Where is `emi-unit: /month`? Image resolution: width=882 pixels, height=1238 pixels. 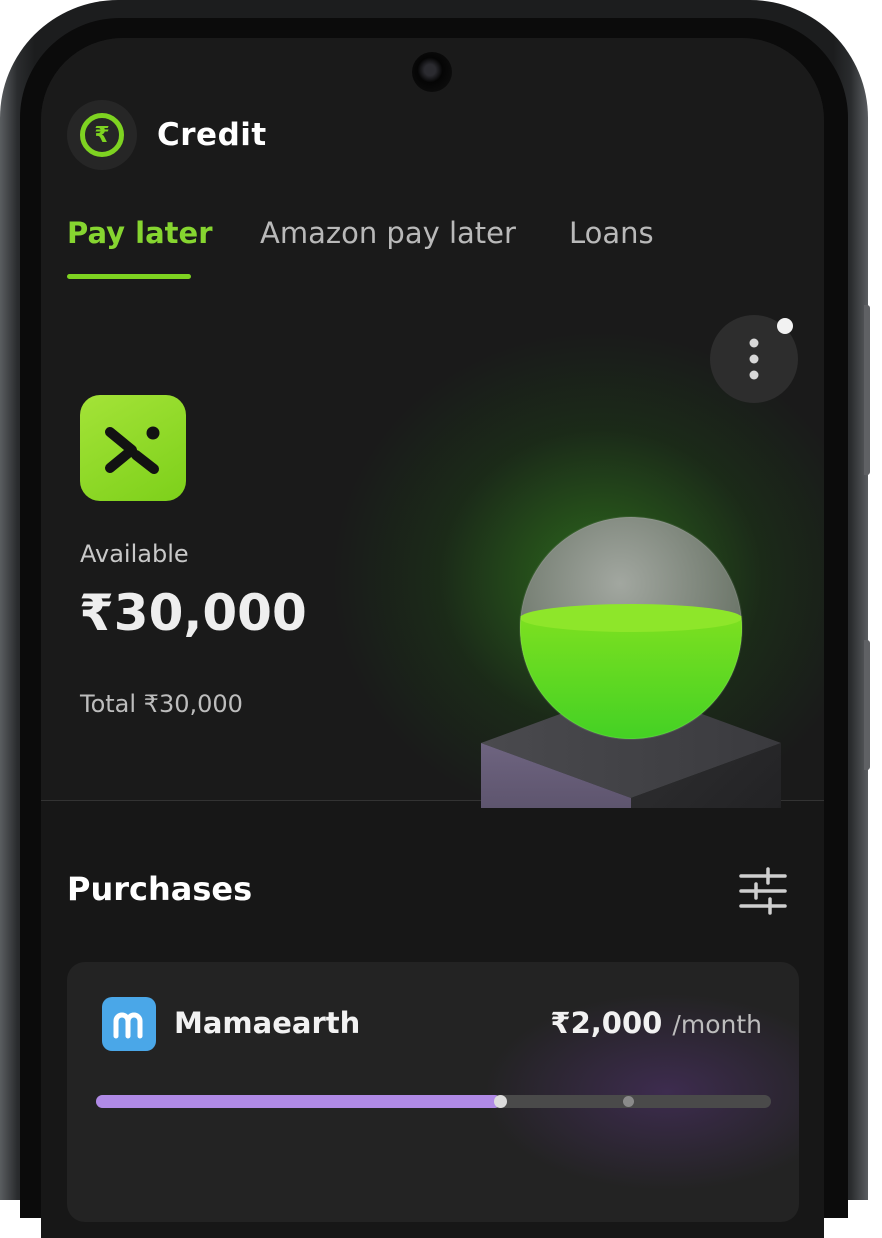 emi-unit: /month is located at coordinates (717, 1024).